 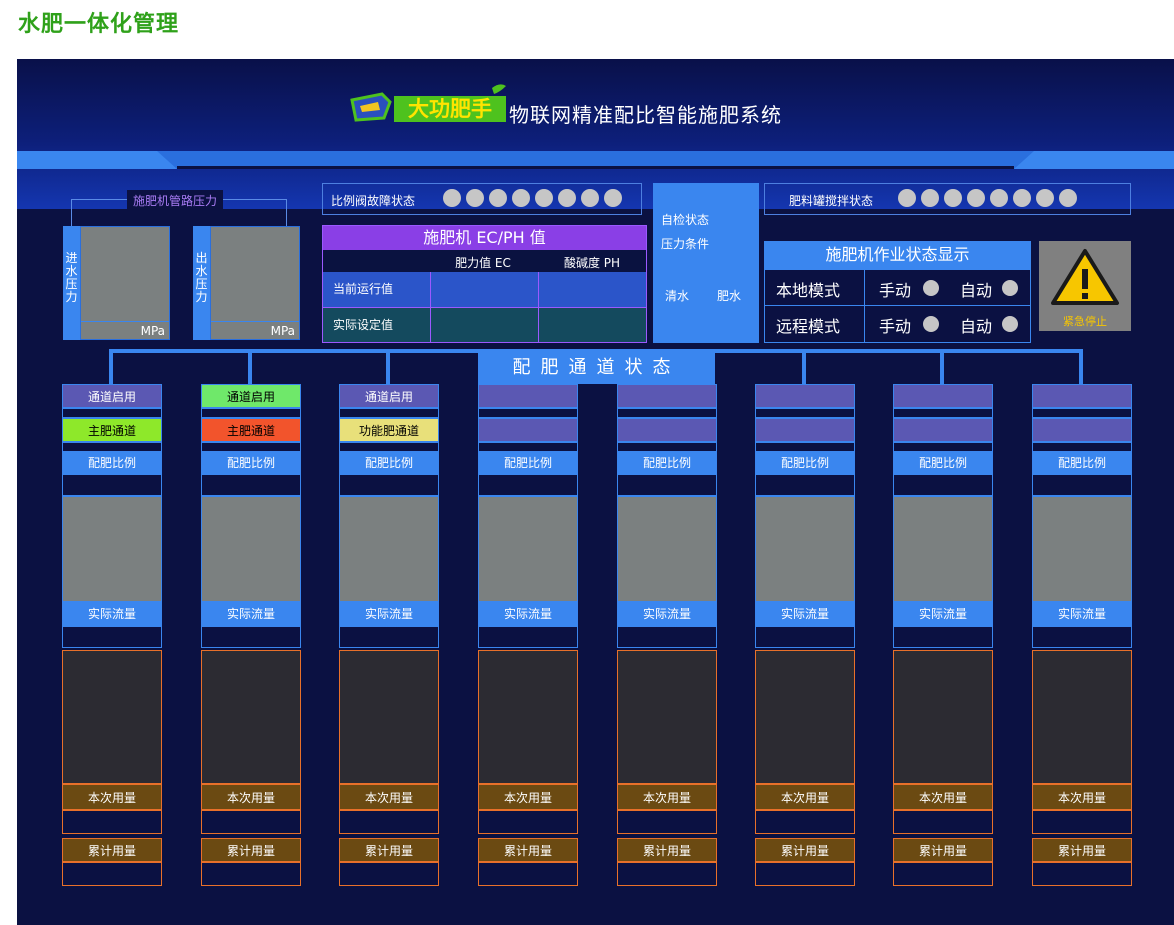 I want to click on setpoint-ec-value, so click(x=485, y=324).